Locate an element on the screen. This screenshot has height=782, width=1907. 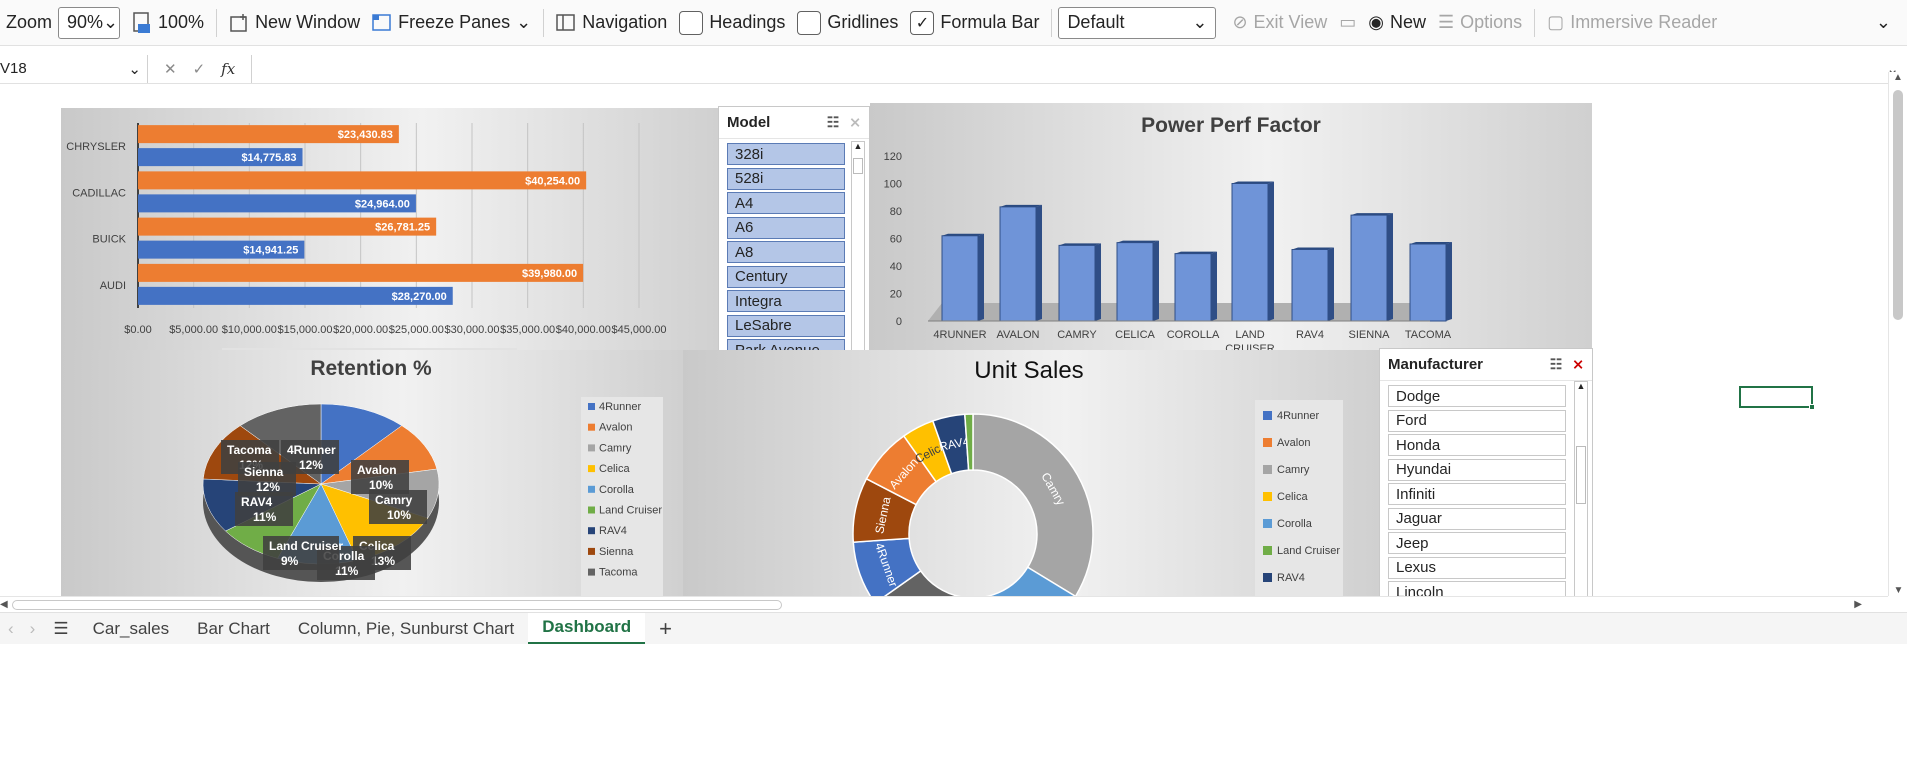
new-window-button: New Window is located at coordinates (294, 23).